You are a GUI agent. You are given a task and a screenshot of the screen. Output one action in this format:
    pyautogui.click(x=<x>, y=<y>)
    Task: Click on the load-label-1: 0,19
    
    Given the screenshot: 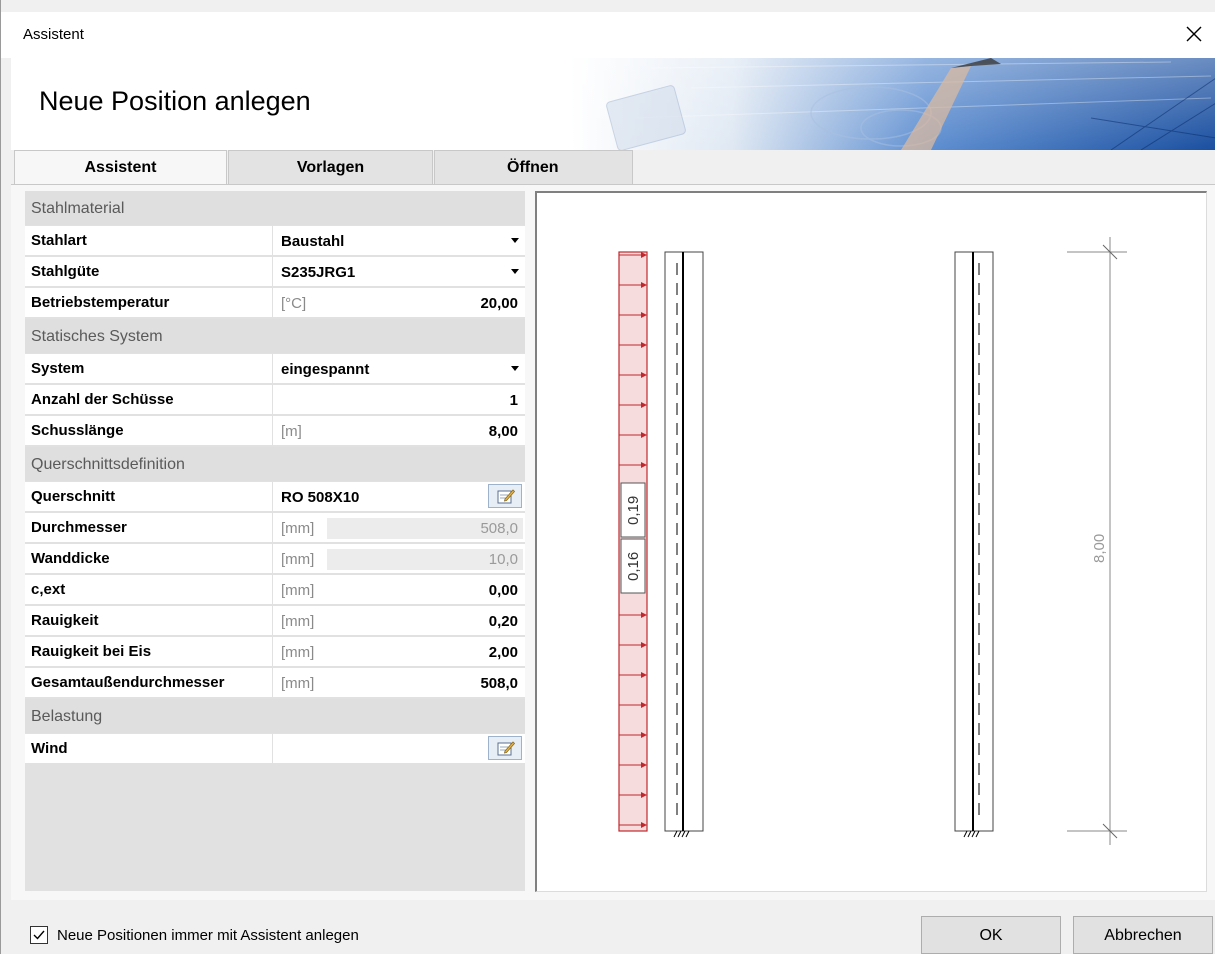 What is the action you would take?
    pyautogui.click(x=633, y=510)
    